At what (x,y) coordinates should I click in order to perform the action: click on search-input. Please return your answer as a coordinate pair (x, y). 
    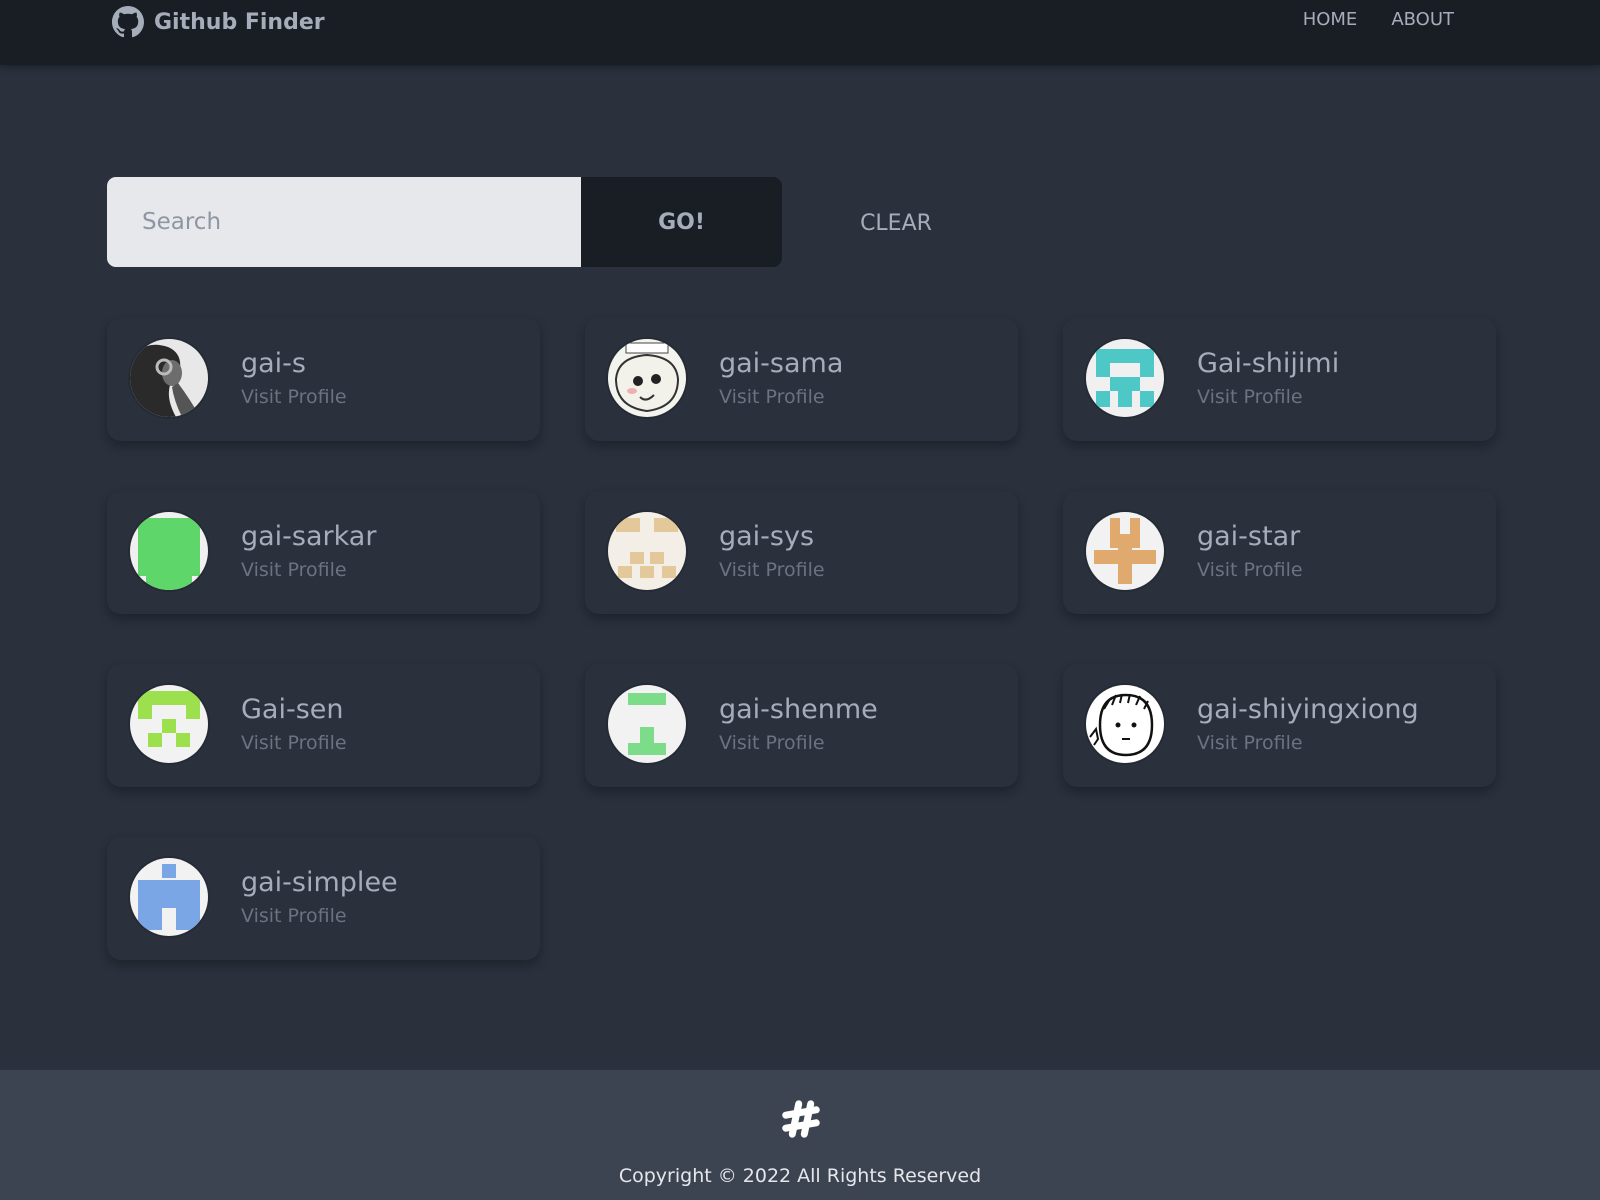
    Looking at the image, I should click on (344, 222).